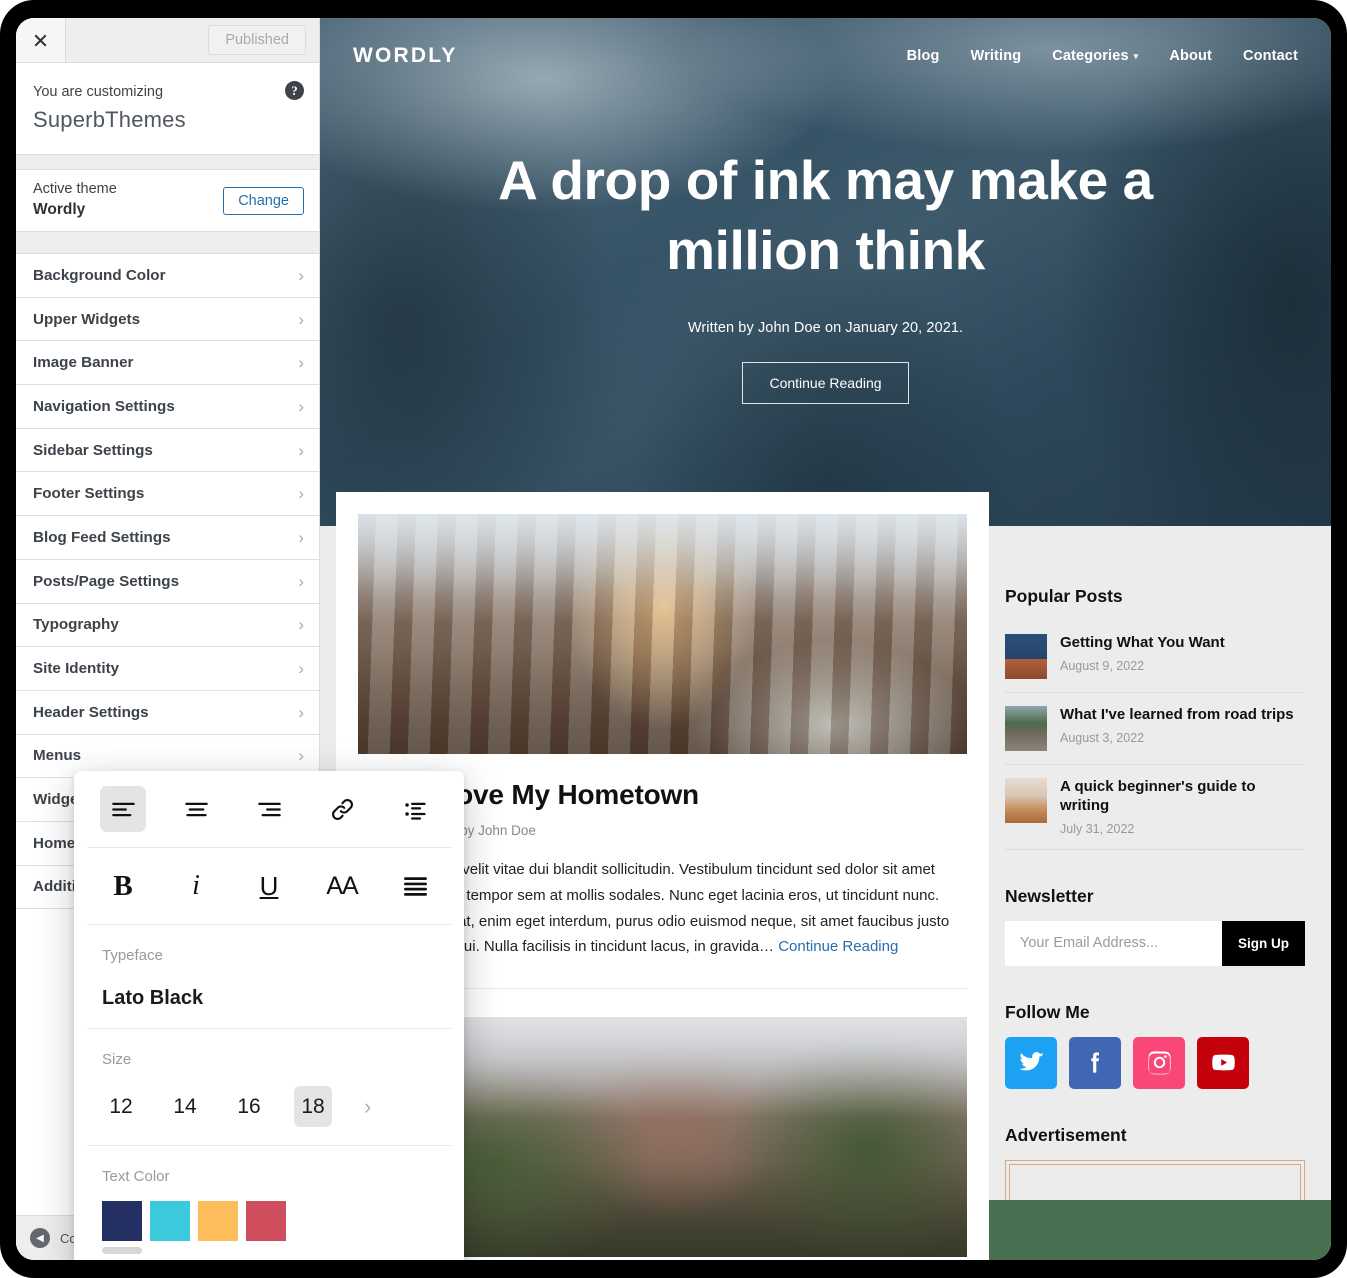 The height and width of the screenshot is (1278, 1347). Describe the element at coordinates (167, 712) in the screenshot. I see `sidebar-item-header-settings: Header Settings ›` at that location.